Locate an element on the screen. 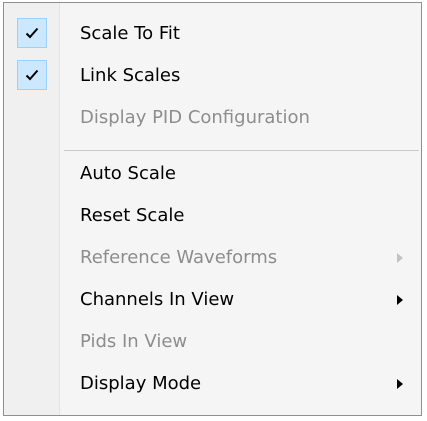  menu-item-label: Pids In View is located at coordinates (134, 341).